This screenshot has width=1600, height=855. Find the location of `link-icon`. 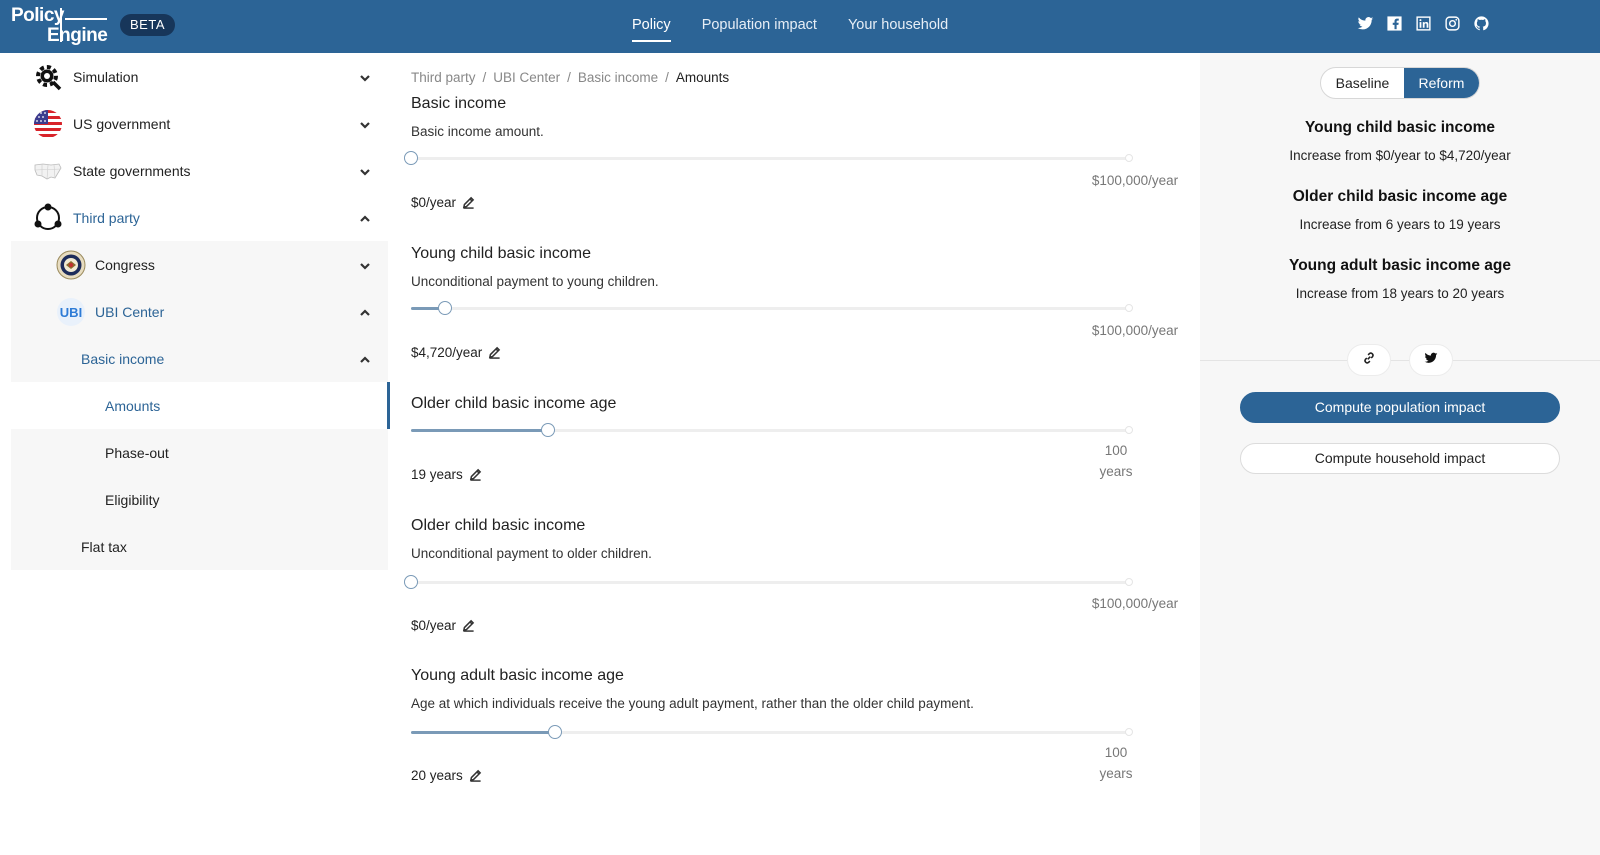

link-icon is located at coordinates (1369, 360).